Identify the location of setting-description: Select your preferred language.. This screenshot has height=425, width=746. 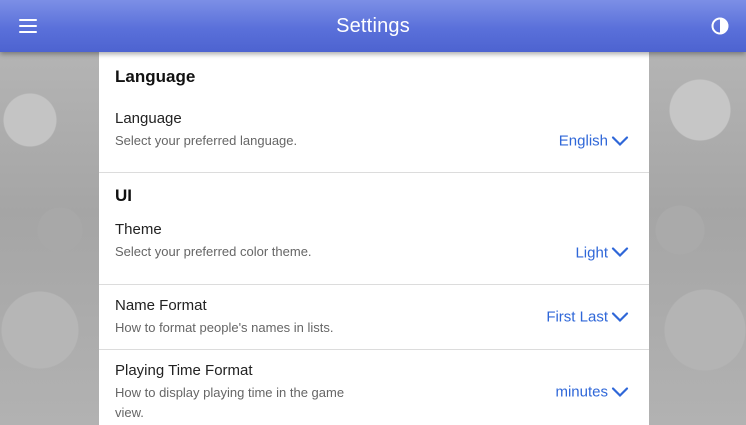
(206, 140).